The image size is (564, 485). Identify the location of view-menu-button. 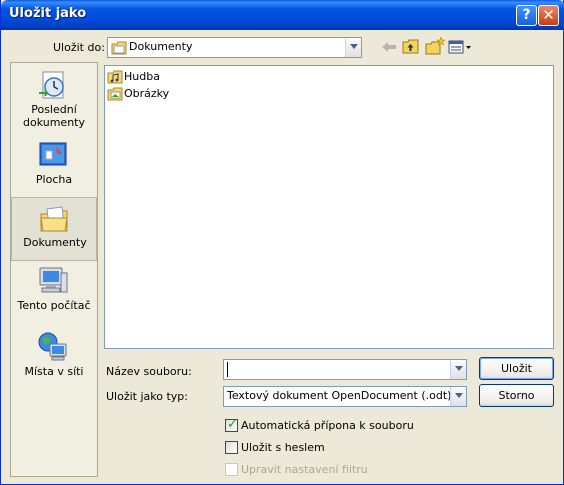
(460, 47).